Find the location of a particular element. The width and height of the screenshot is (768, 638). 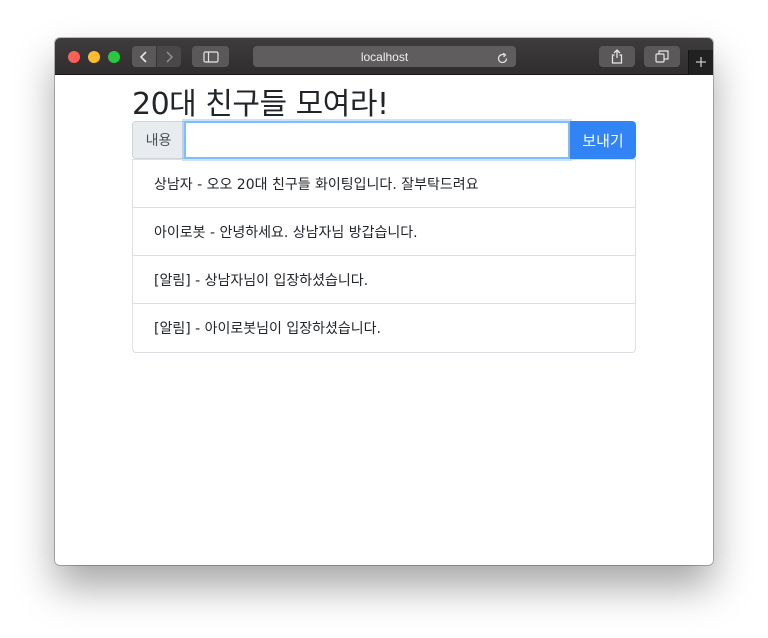

sidebar-icon is located at coordinates (210, 56).